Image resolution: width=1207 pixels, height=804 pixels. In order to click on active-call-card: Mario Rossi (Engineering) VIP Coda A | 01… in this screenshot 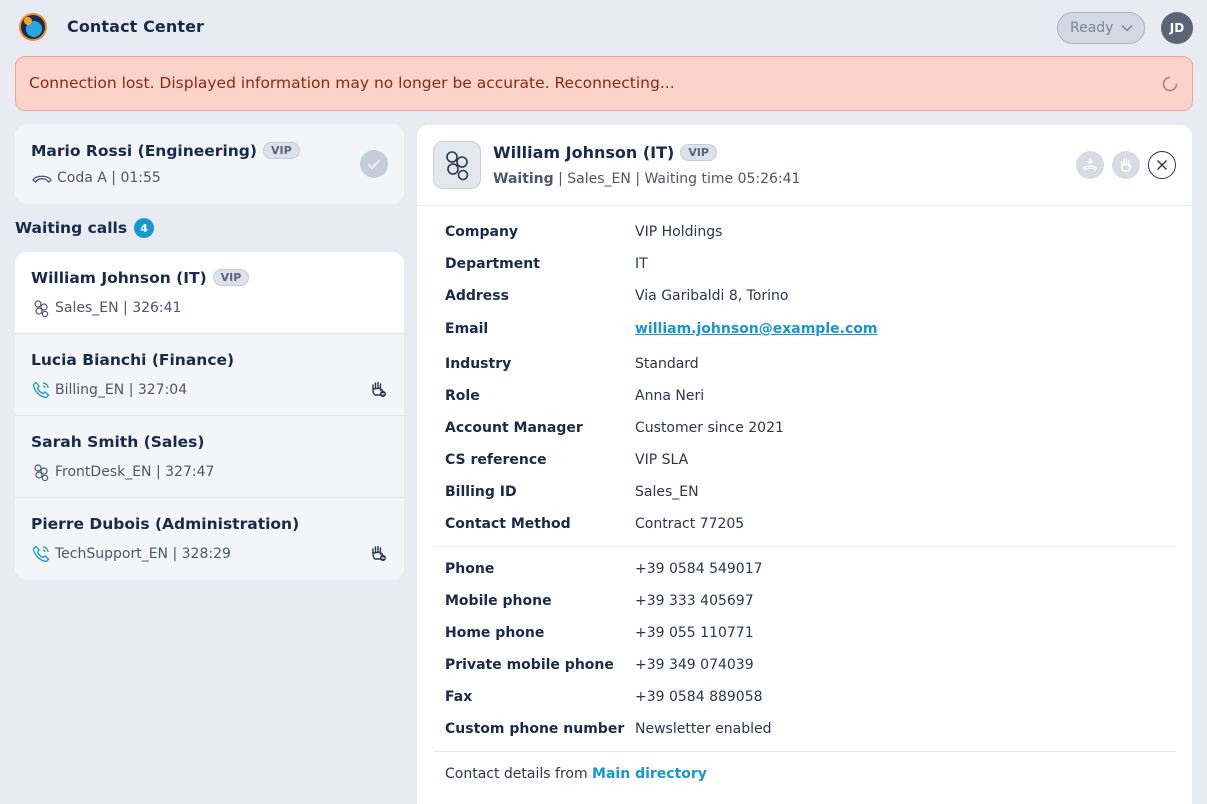, I will do `click(209, 164)`.